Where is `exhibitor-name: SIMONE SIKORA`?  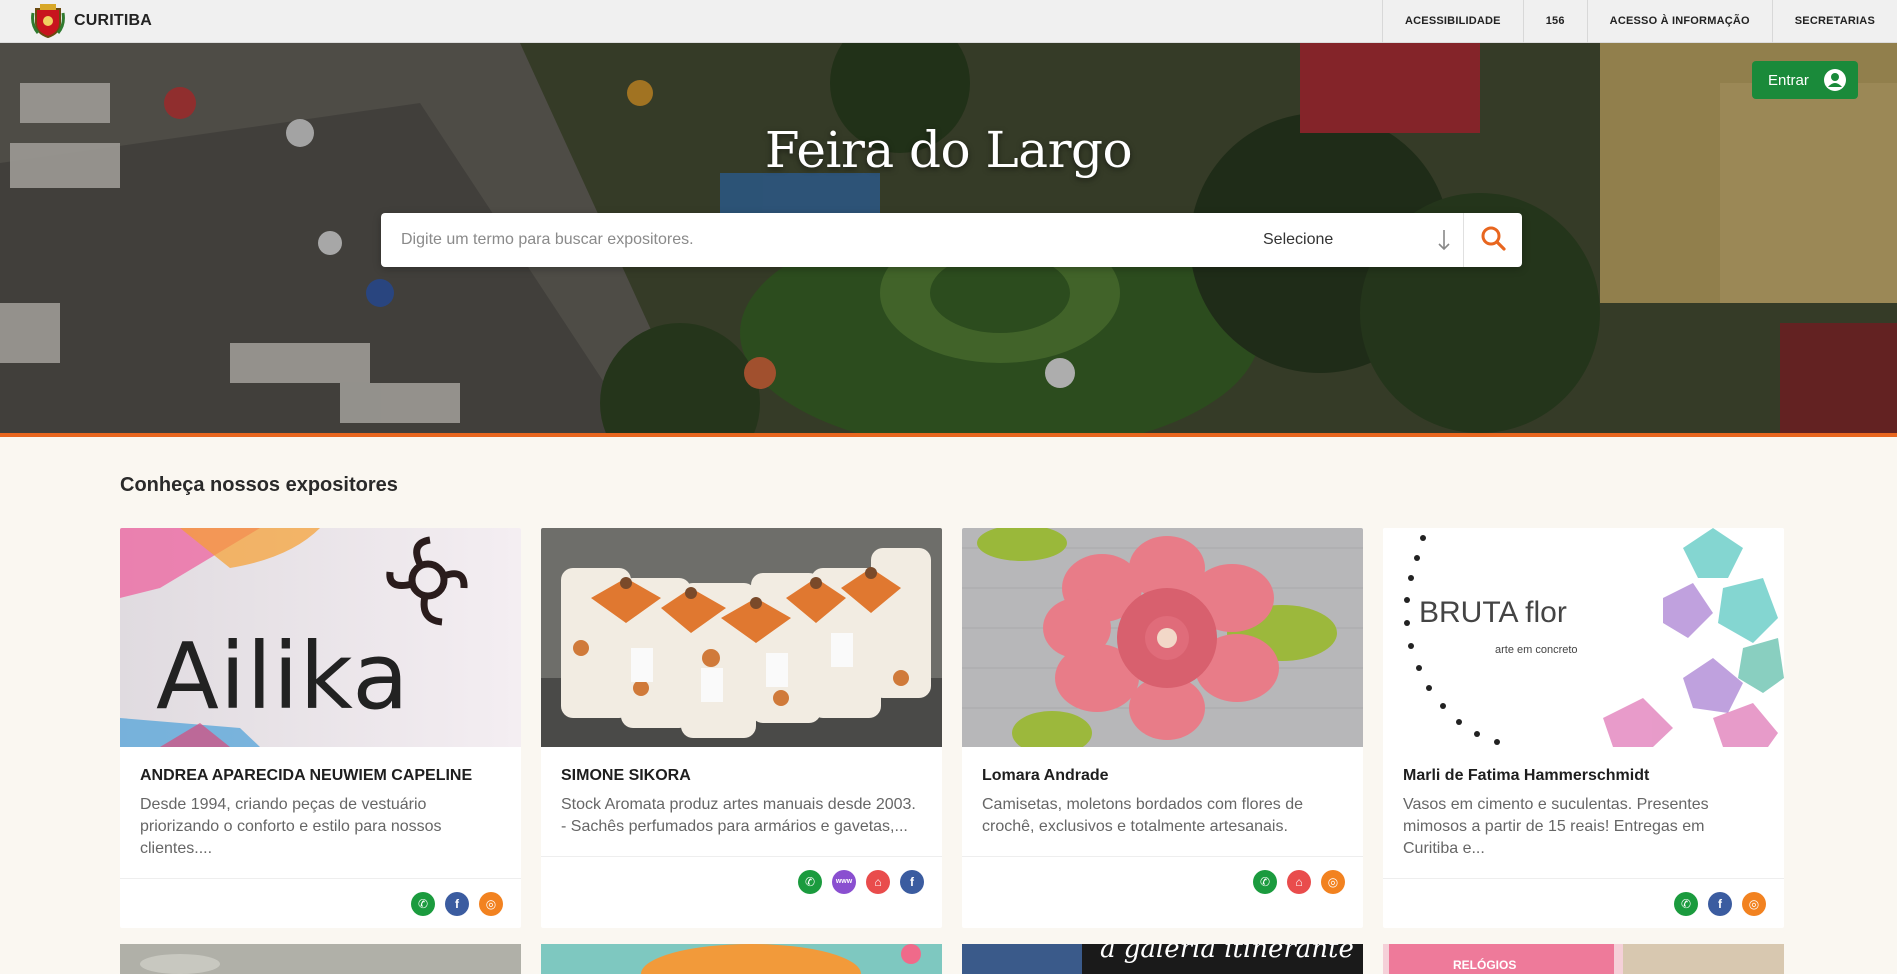
exhibitor-name: SIMONE SIKORA is located at coordinates (626, 775).